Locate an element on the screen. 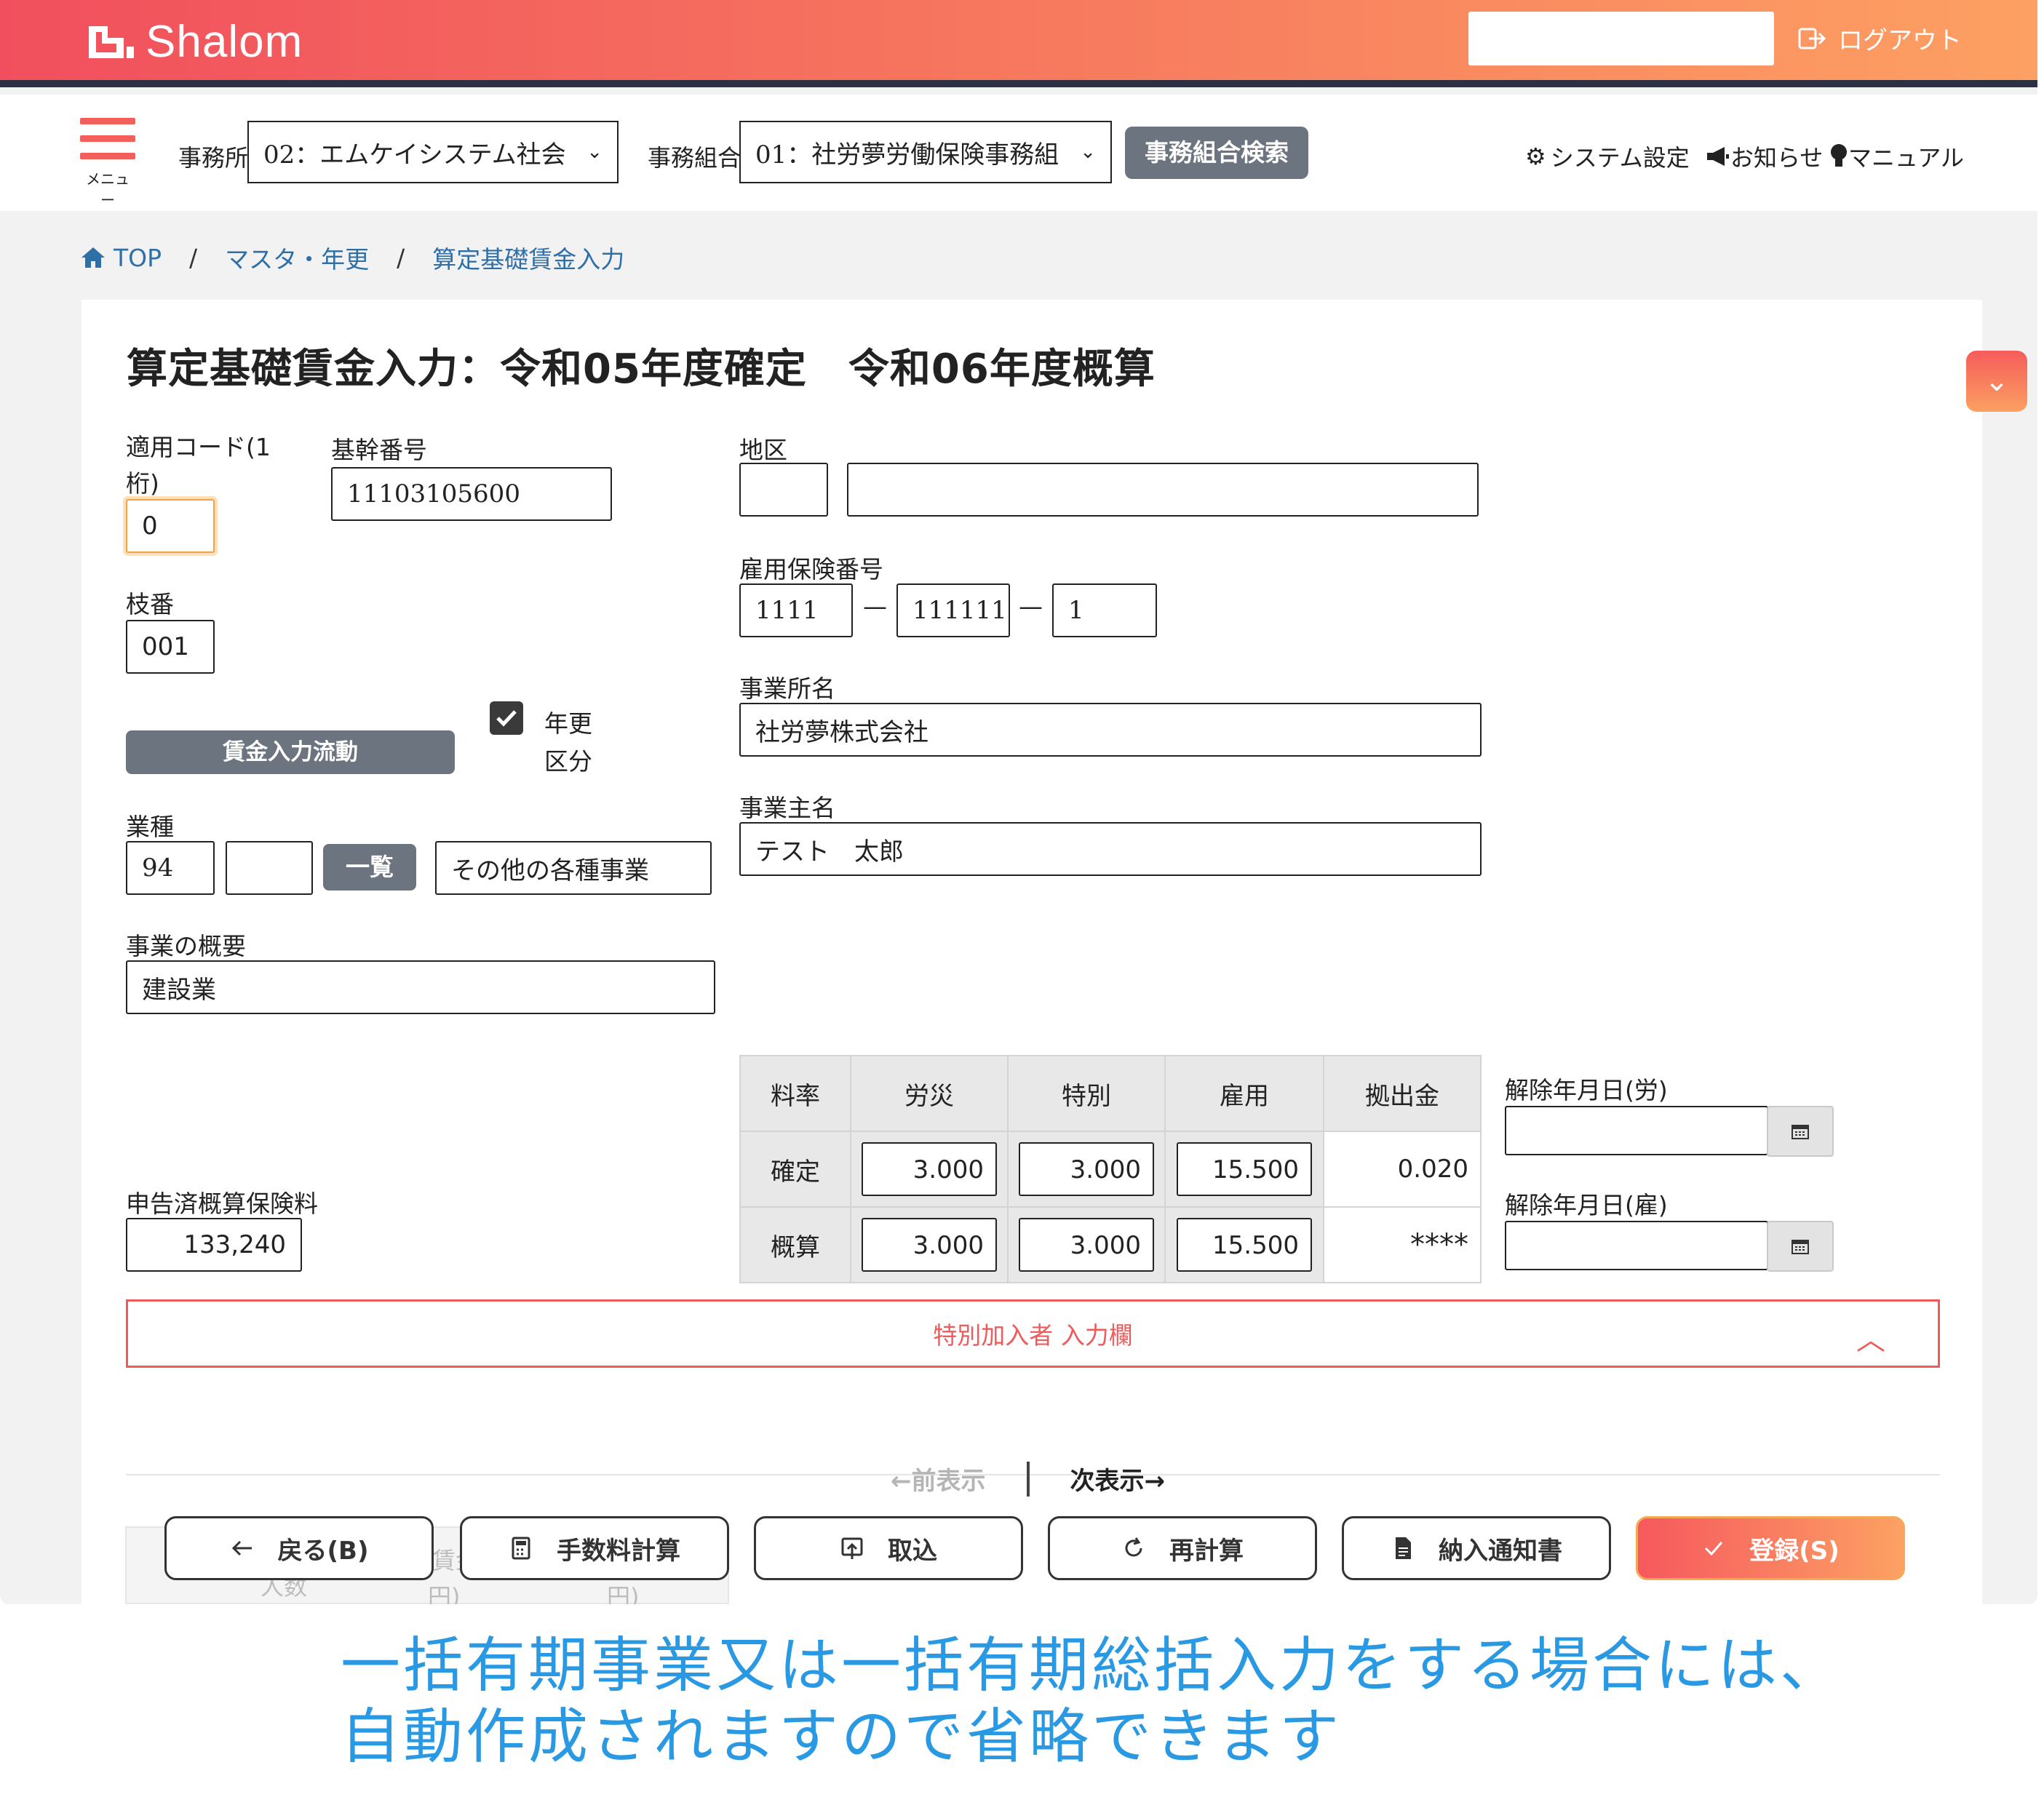  fee-calc-label: 手数料計算 is located at coordinates (618, 1551).